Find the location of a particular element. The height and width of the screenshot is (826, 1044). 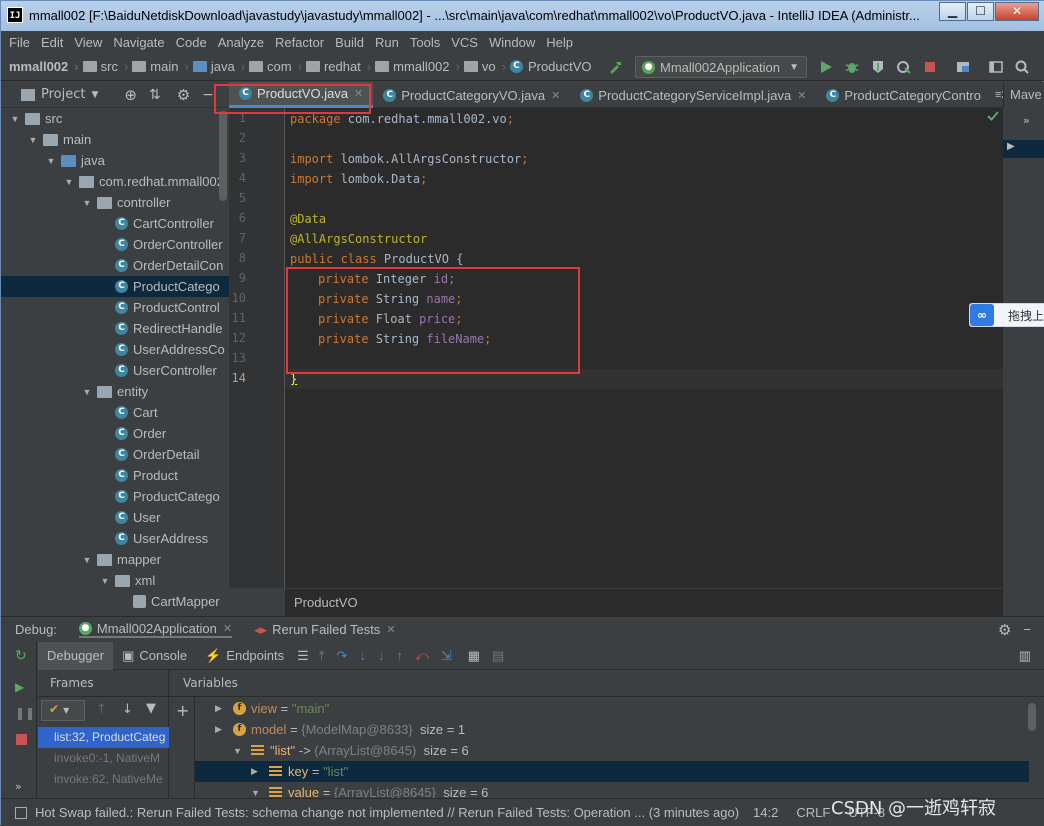

line-separator: CRLF is located at coordinates (813, 812).